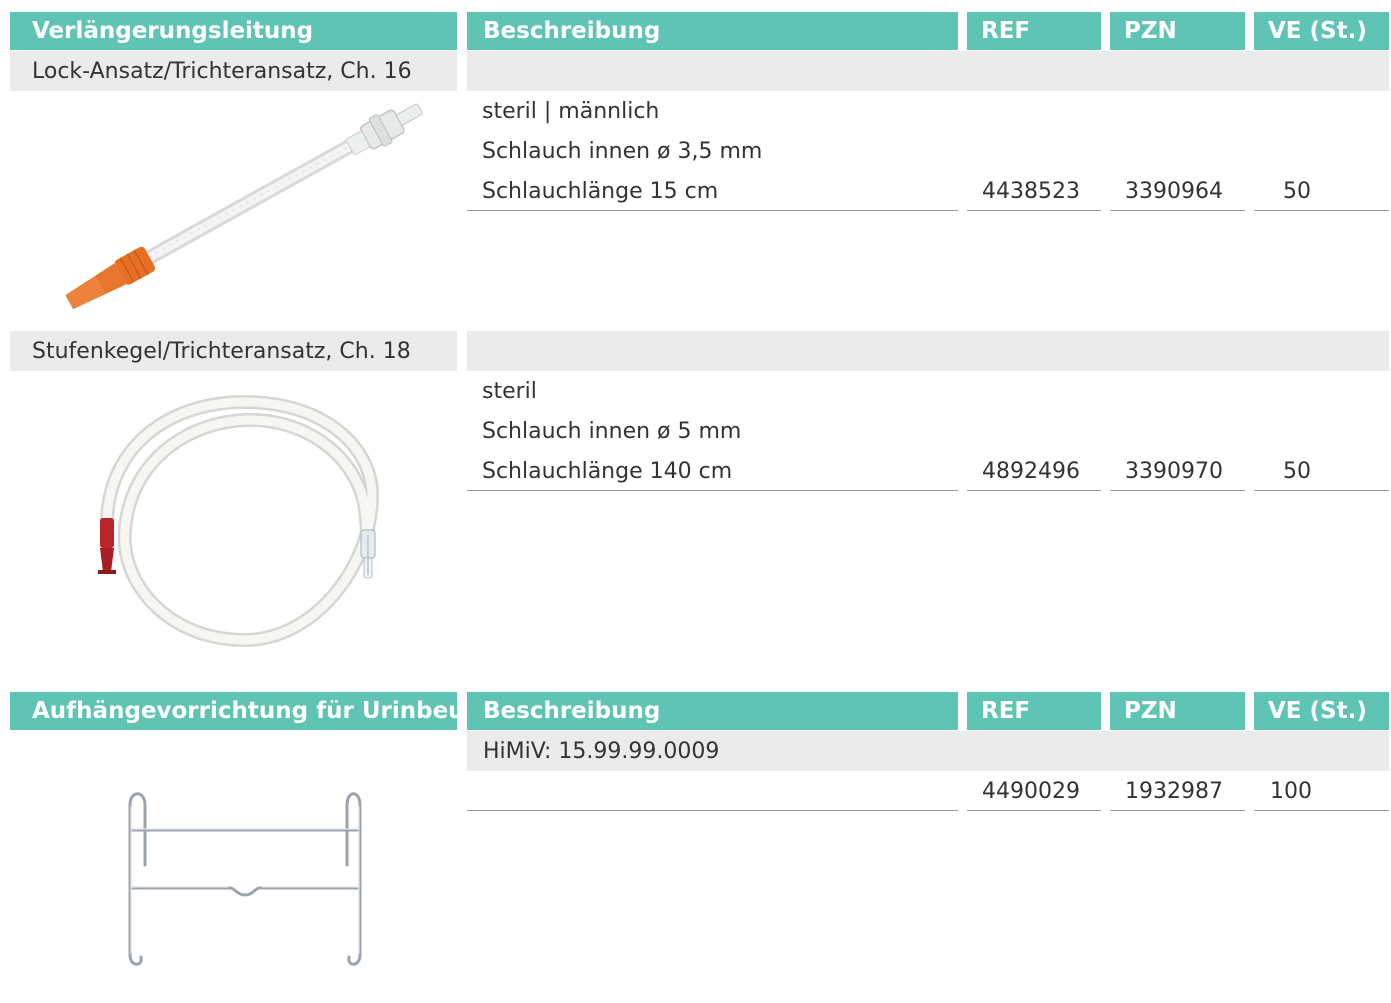 Image resolution: width=1391 pixels, height=1003 pixels. What do you see at coordinates (1174, 471) in the screenshot?
I see `product2-pzn: 3390970` at bounding box center [1174, 471].